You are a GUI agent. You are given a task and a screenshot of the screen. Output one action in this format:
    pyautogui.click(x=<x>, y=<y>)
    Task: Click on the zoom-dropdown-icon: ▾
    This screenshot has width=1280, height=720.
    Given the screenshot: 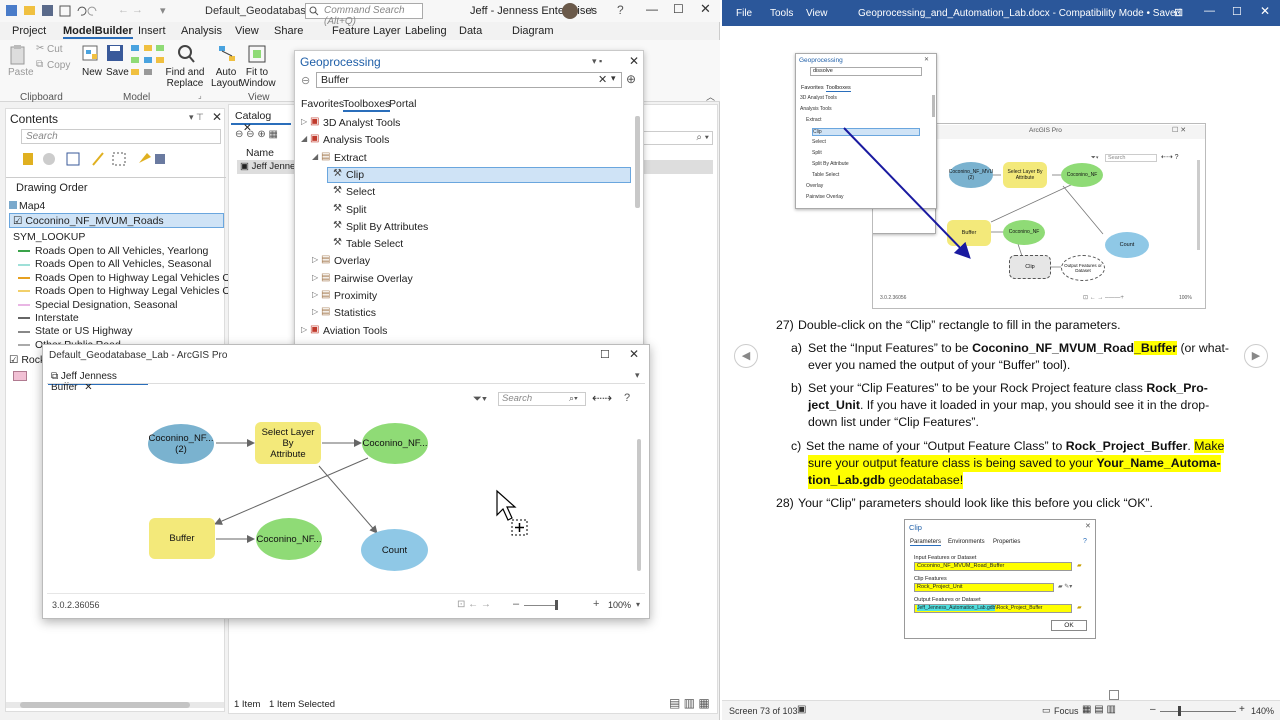 What is the action you would take?
    pyautogui.click(x=638, y=604)
    